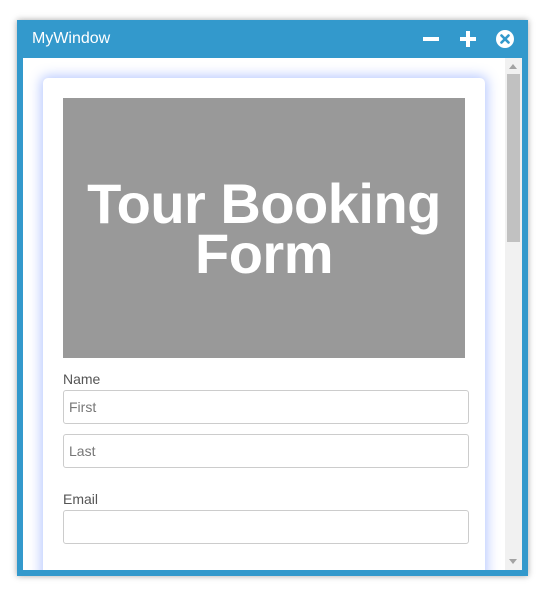 The width and height of the screenshot is (559, 600). What do you see at coordinates (266, 407) in the screenshot?
I see `first-name-input` at bounding box center [266, 407].